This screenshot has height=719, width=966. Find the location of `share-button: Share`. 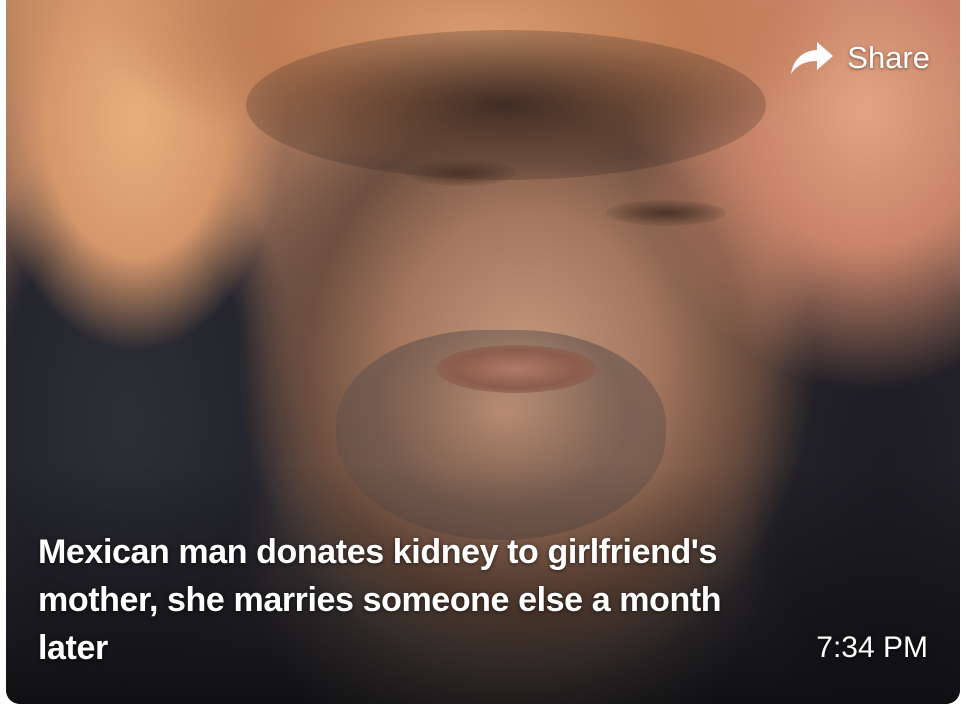

share-button: Share is located at coordinates (859, 58).